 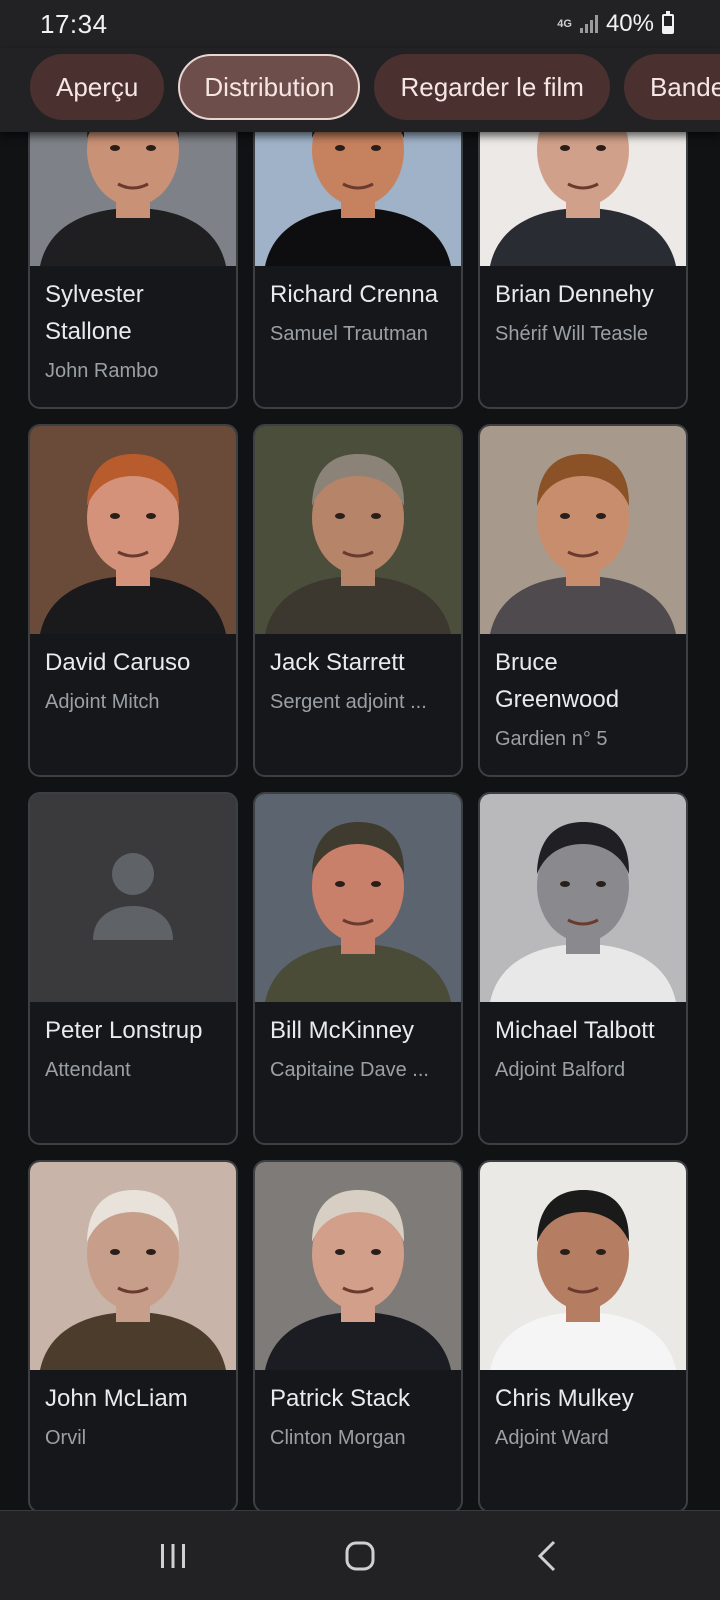 What do you see at coordinates (342, 1030) in the screenshot?
I see `actor-name: Bill McKinney` at bounding box center [342, 1030].